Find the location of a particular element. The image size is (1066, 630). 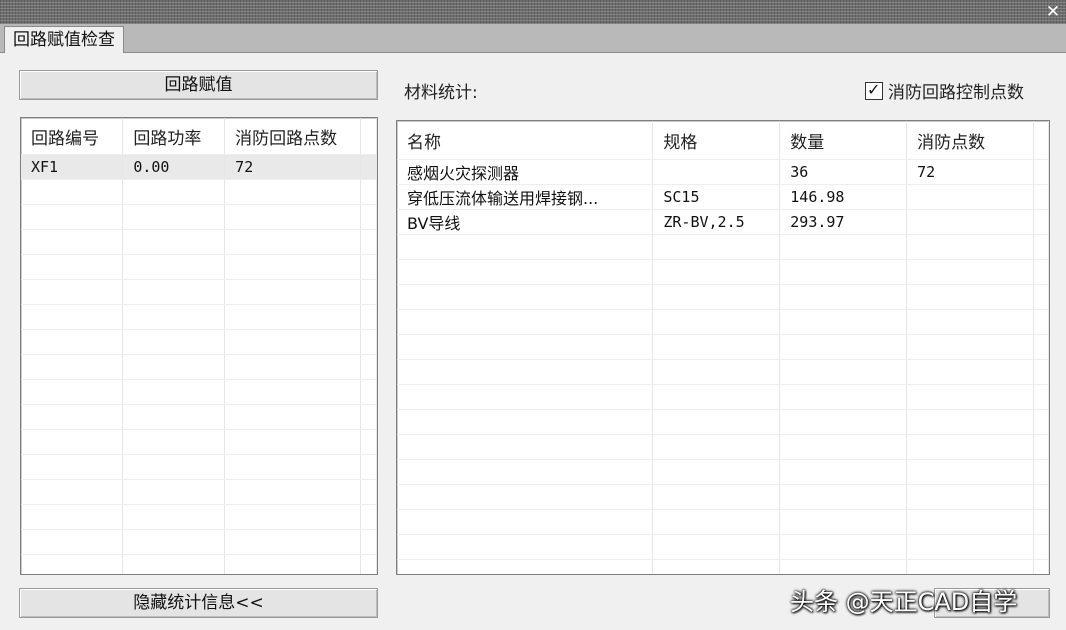

tab-strip: 回路赋值检查 is located at coordinates (533, 38).